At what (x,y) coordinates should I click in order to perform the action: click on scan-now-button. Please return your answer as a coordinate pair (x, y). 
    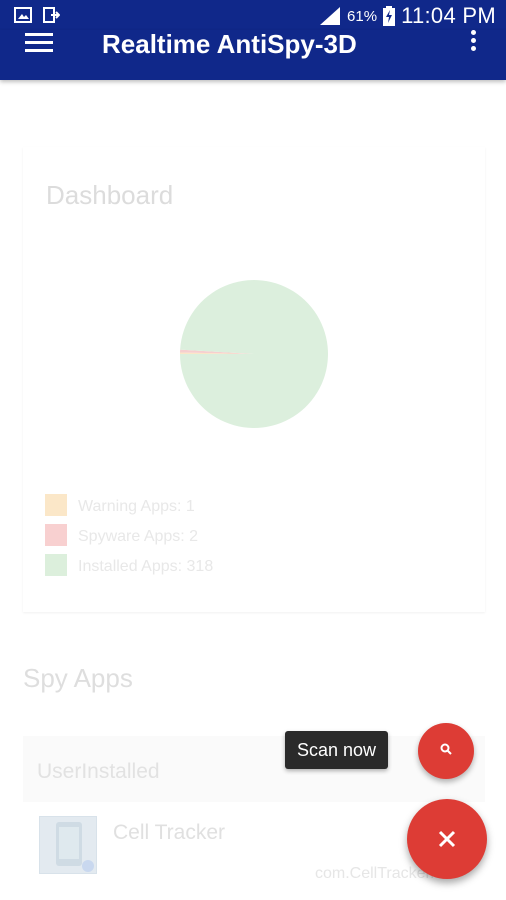
    Looking at the image, I should click on (446, 751).